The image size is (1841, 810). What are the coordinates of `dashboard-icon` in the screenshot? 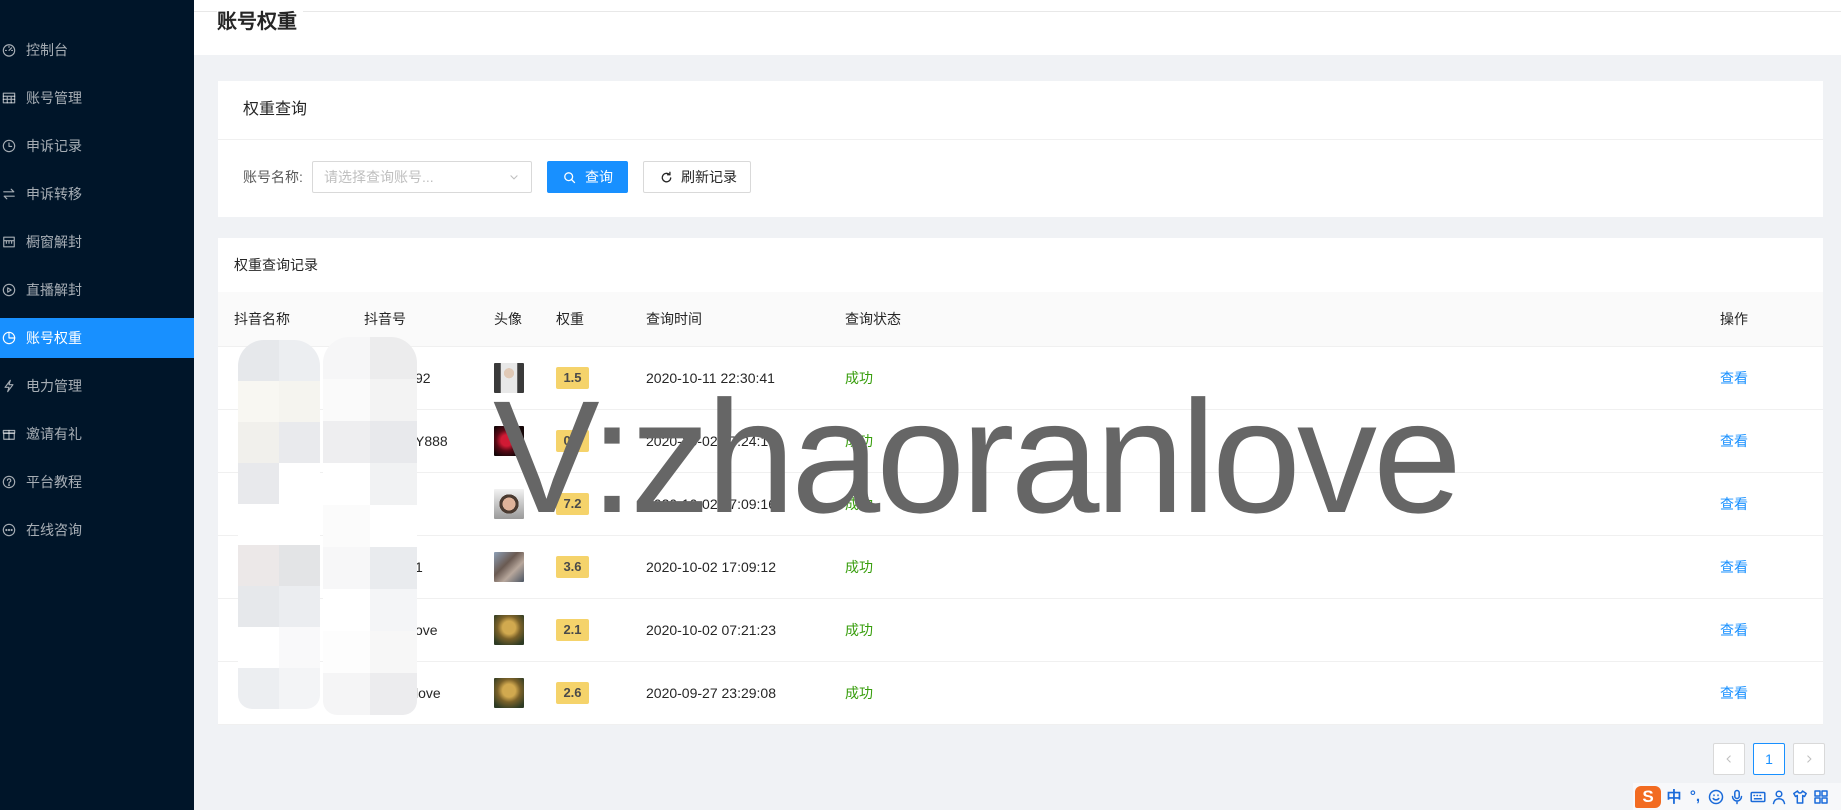 It's located at (9, 50).